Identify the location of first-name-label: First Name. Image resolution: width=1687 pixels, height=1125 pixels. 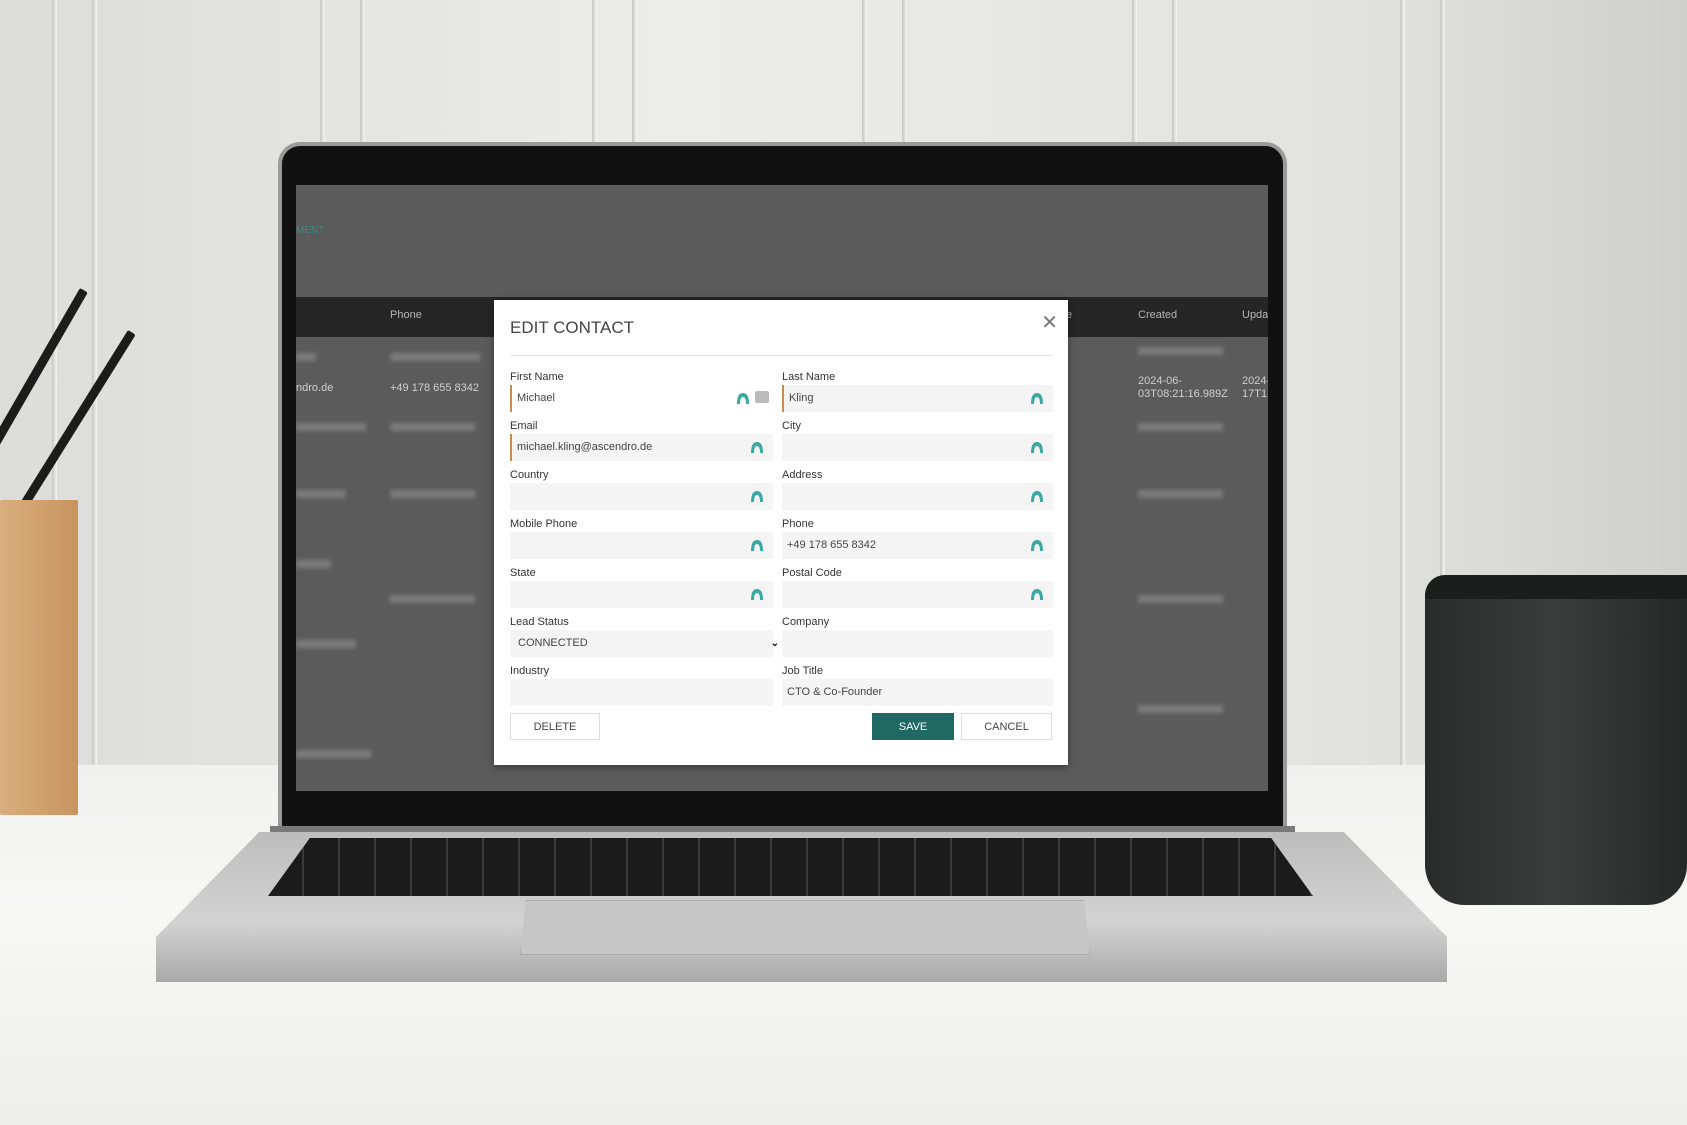
(537, 377).